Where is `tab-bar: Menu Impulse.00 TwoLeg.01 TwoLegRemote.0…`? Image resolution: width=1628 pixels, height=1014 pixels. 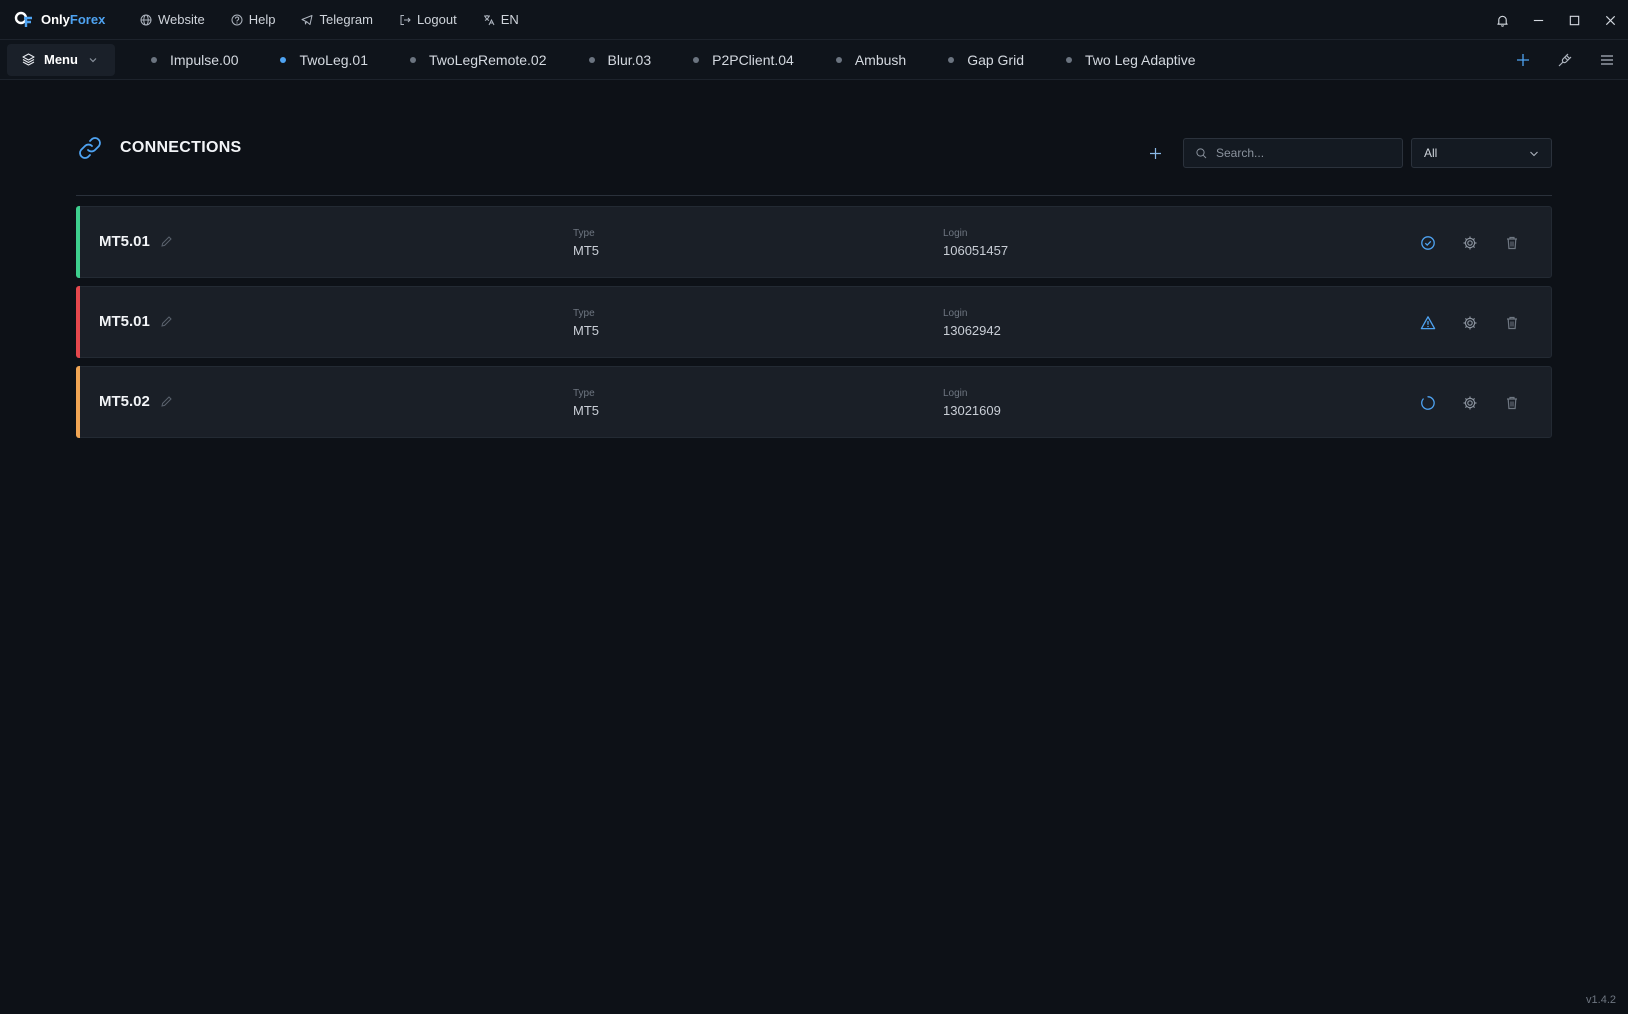 tab-bar: Menu Impulse.00 TwoLeg.01 TwoLegRemote.0… is located at coordinates (814, 60).